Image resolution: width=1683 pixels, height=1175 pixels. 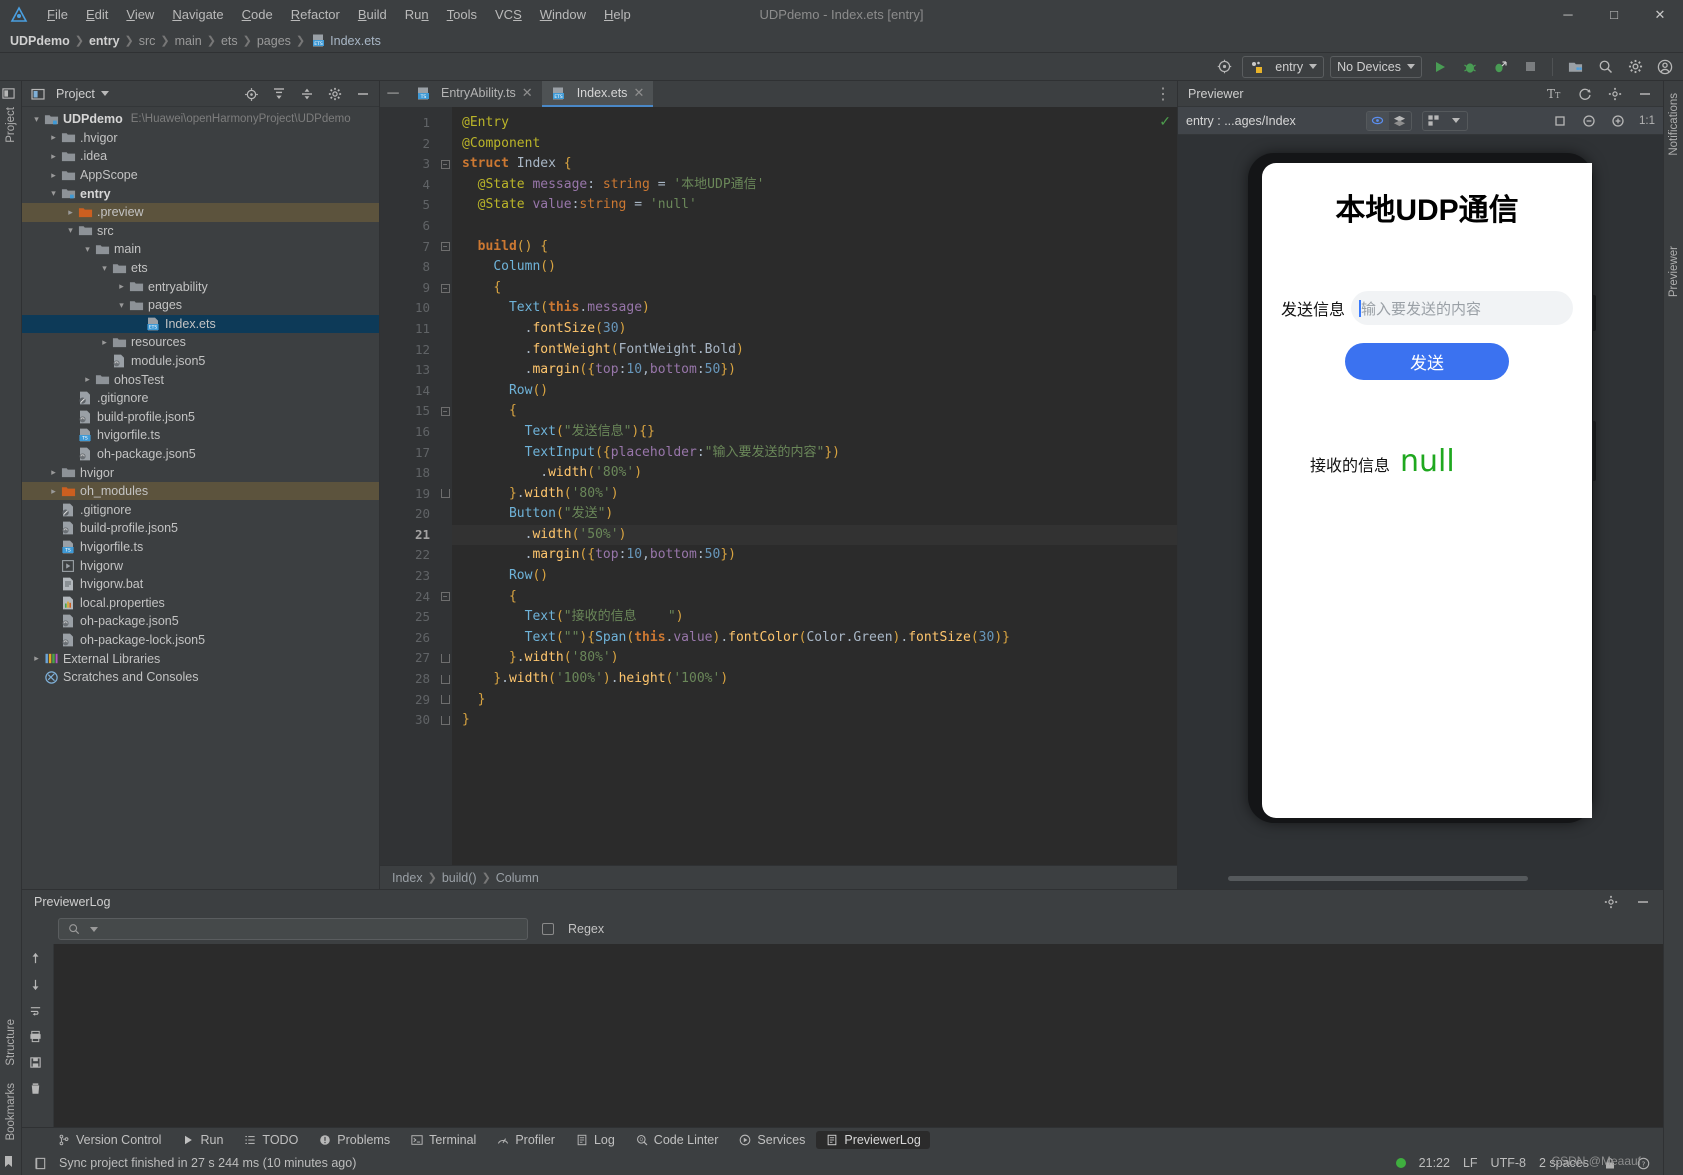 What do you see at coordinates (407, 878) in the screenshot?
I see `editor-breadcrumb-index: Index` at bounding box center [407, 878].